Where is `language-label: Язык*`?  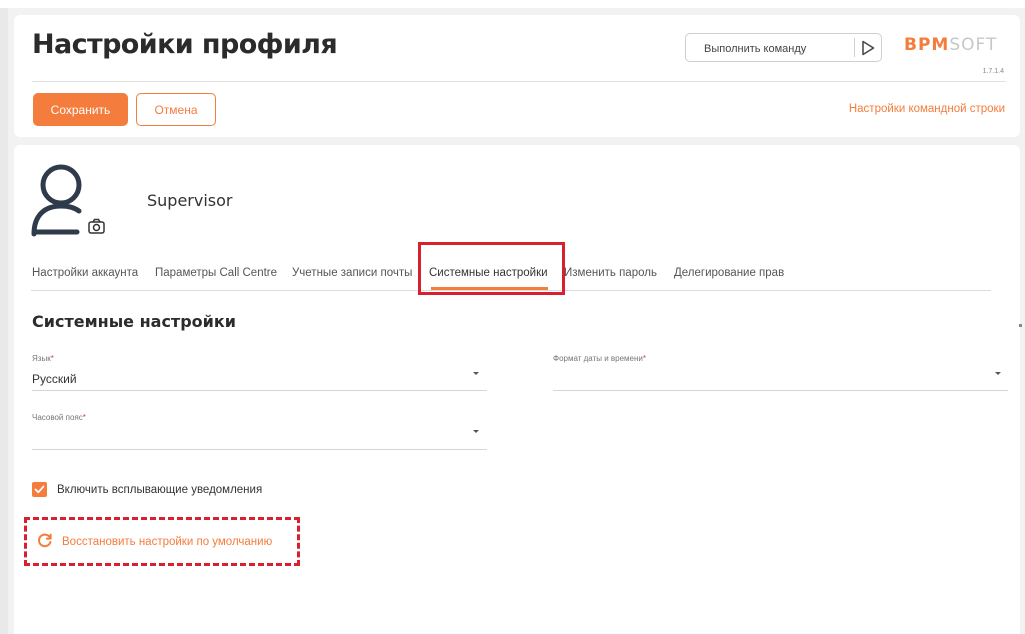
language-label: Язык* is located at coordinates (43, 358).